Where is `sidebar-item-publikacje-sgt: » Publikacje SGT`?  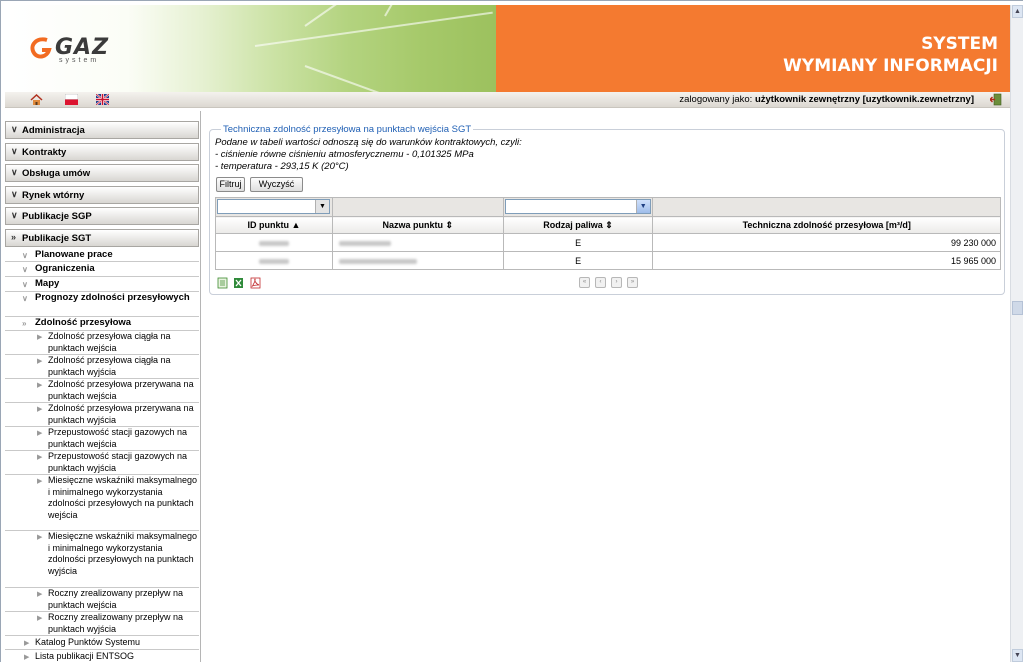
sidebar-item-publikacje-sgt: » Publikacje SGT is located at coordinates (102, 238).